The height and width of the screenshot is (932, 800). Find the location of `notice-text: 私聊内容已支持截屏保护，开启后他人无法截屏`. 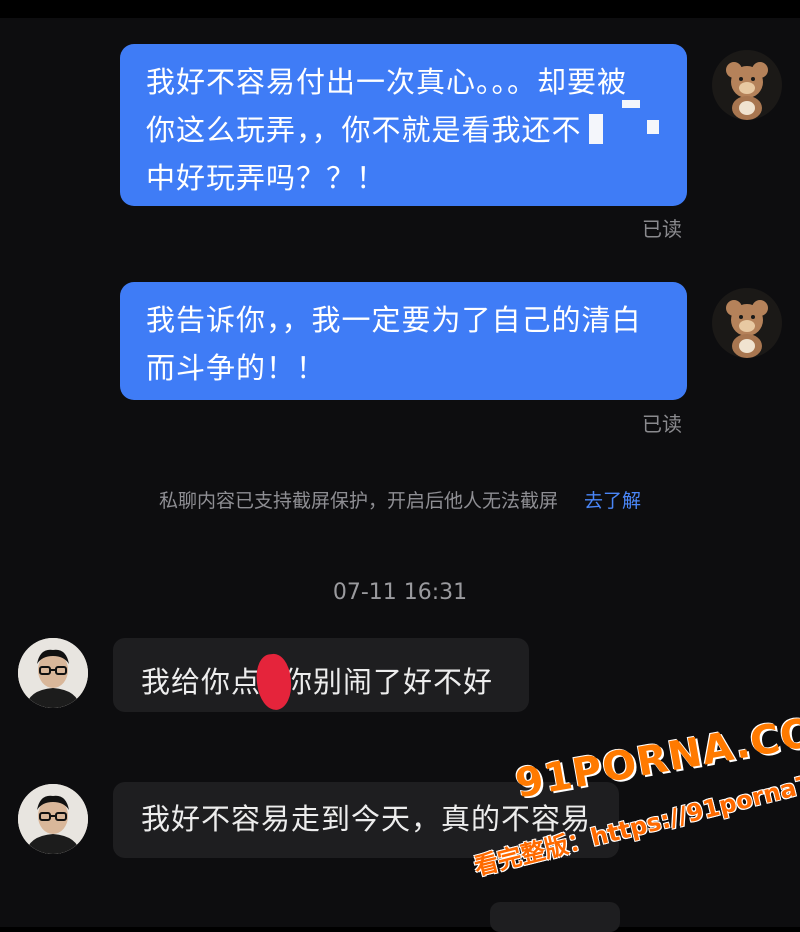

notice-text: 私聊内容已支持截屏保护，开启后他人无法截屏 is located at coordinates (358, 501).